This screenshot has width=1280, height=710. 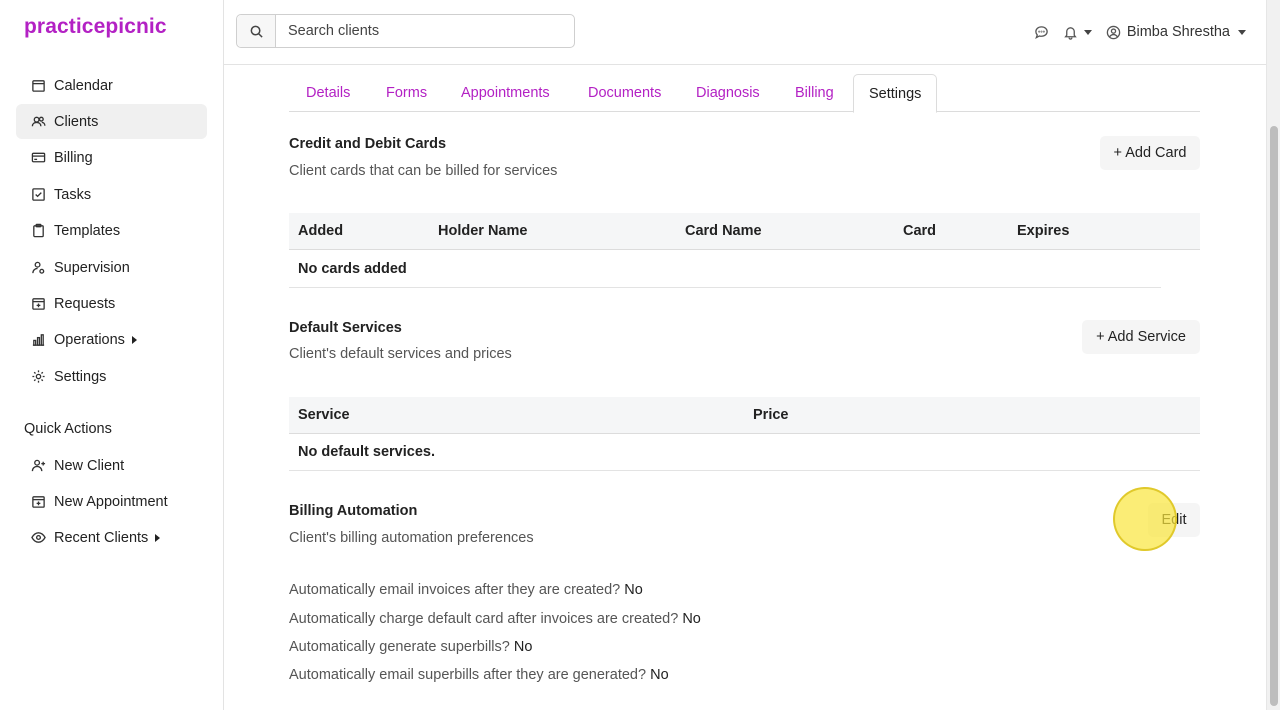 I want to click on add-service-button: + Add Service, so click(x=1141, y=337).